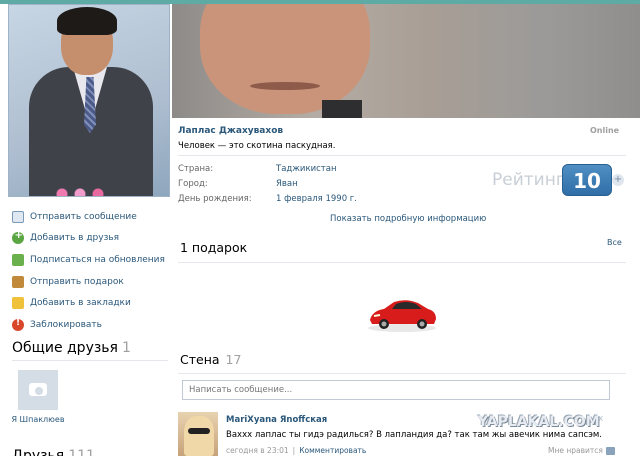  I want to click on online-status: Online, so click(605, 130).